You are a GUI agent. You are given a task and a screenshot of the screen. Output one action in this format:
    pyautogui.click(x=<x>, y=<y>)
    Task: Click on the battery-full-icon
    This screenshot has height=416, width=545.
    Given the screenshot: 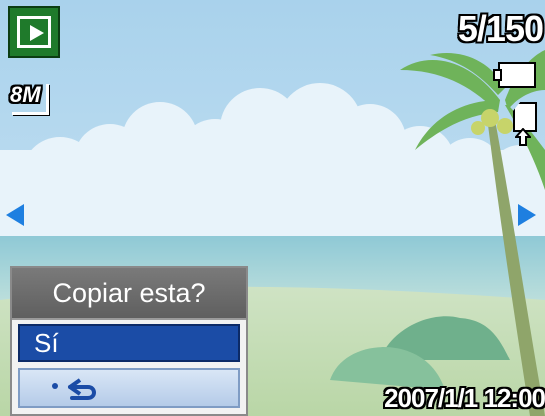 What is the action you would take?
    pyautogui.click(x=514, y=75)
    